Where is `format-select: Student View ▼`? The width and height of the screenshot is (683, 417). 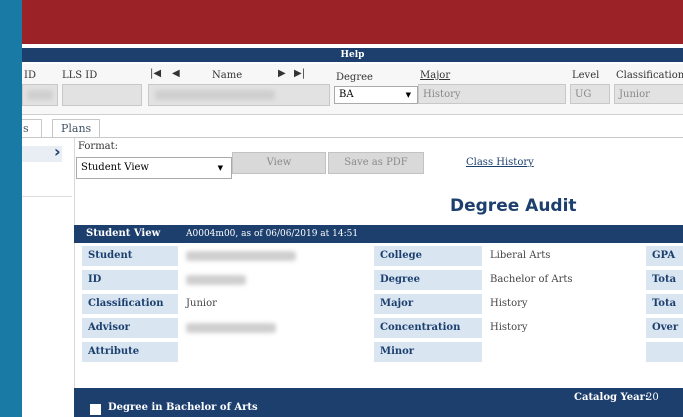
format-select: Student View ▼ is located at coordinates (154, 168).